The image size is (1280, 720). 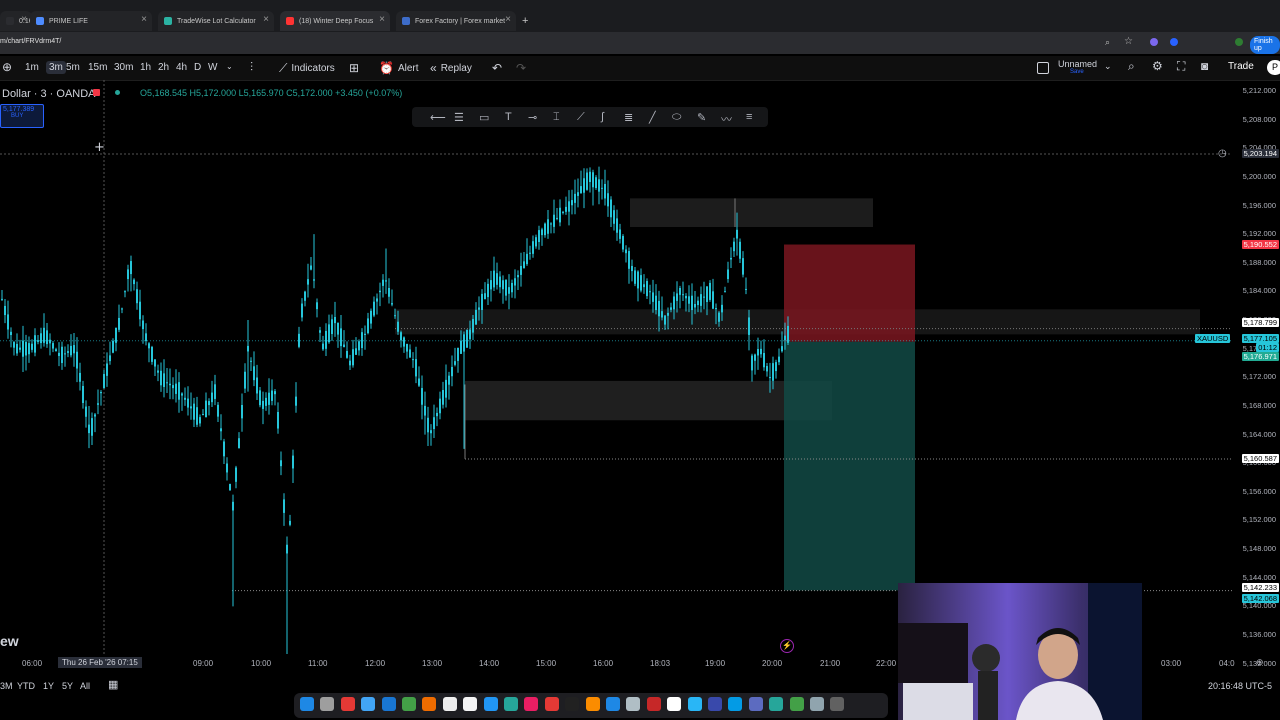 I want to click on timeframe-3m: 3m, so click(x=56, y=67).